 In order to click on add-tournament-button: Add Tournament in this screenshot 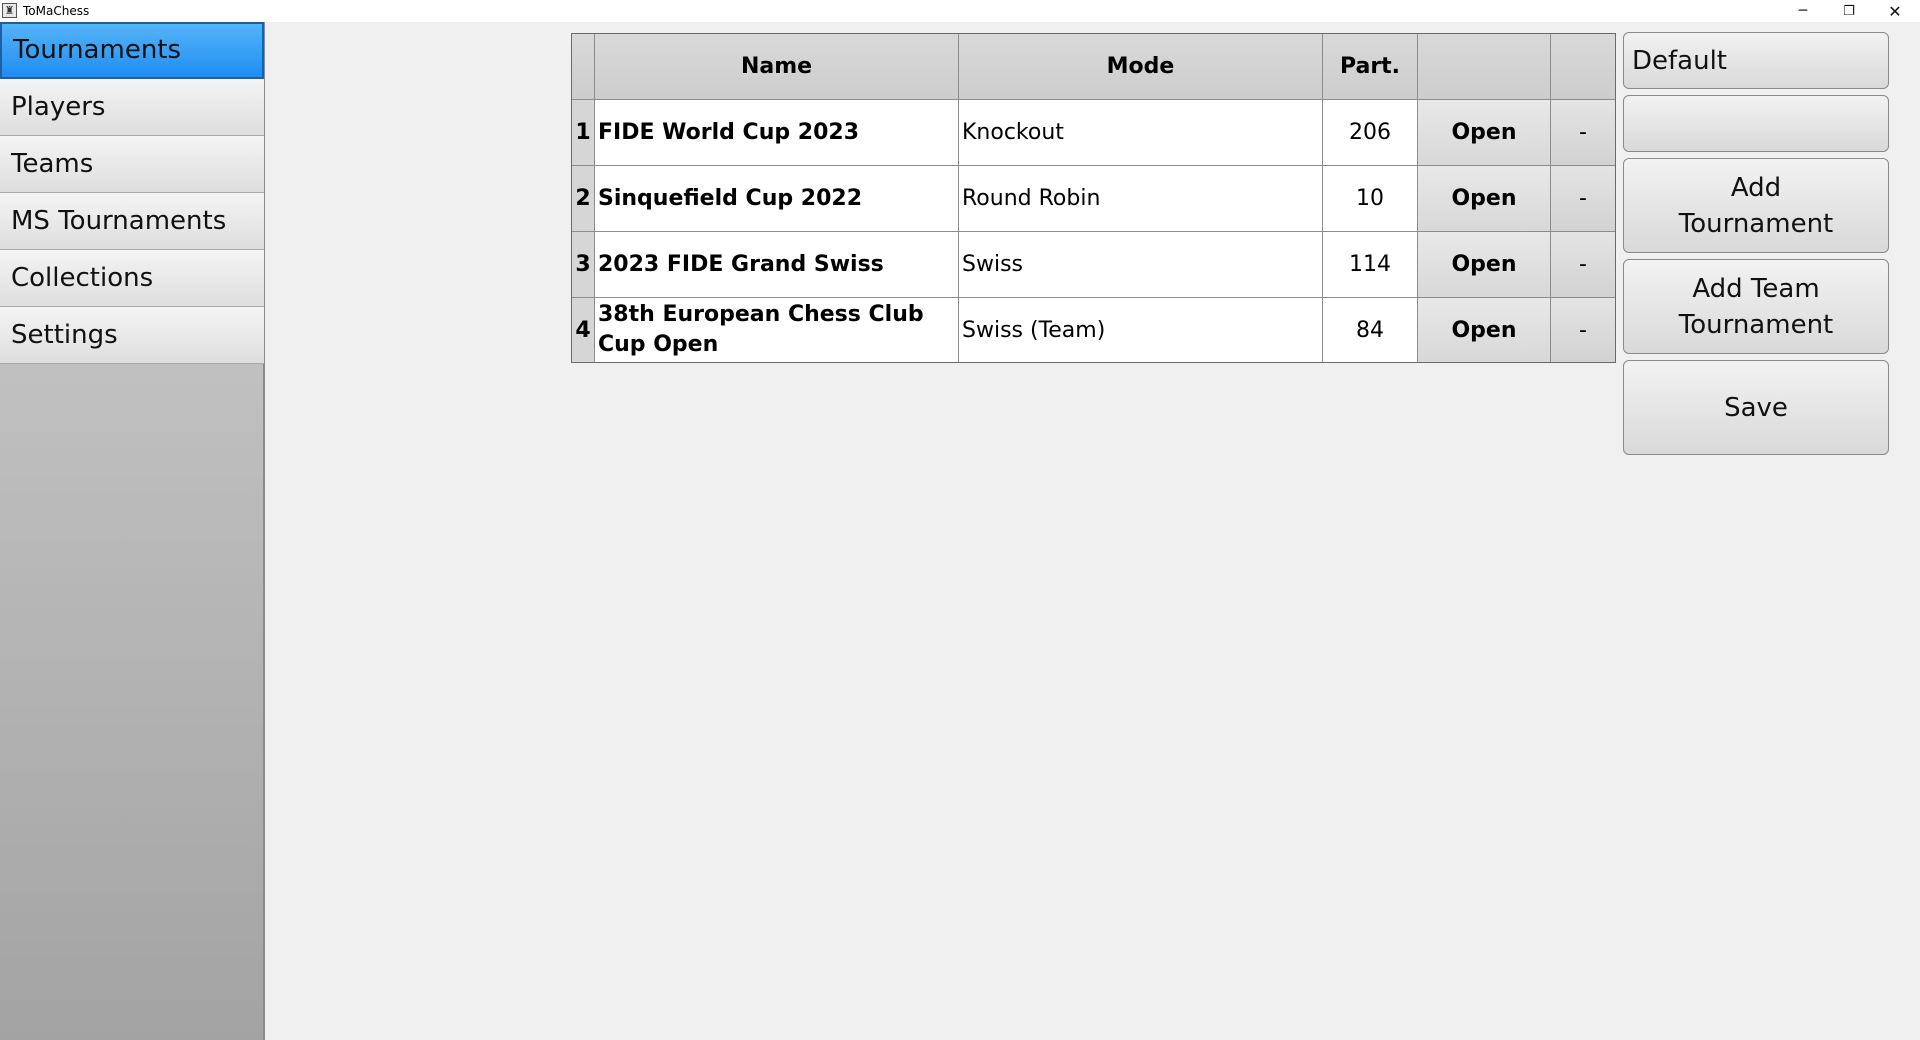, I will do `click(1756, 205)`.